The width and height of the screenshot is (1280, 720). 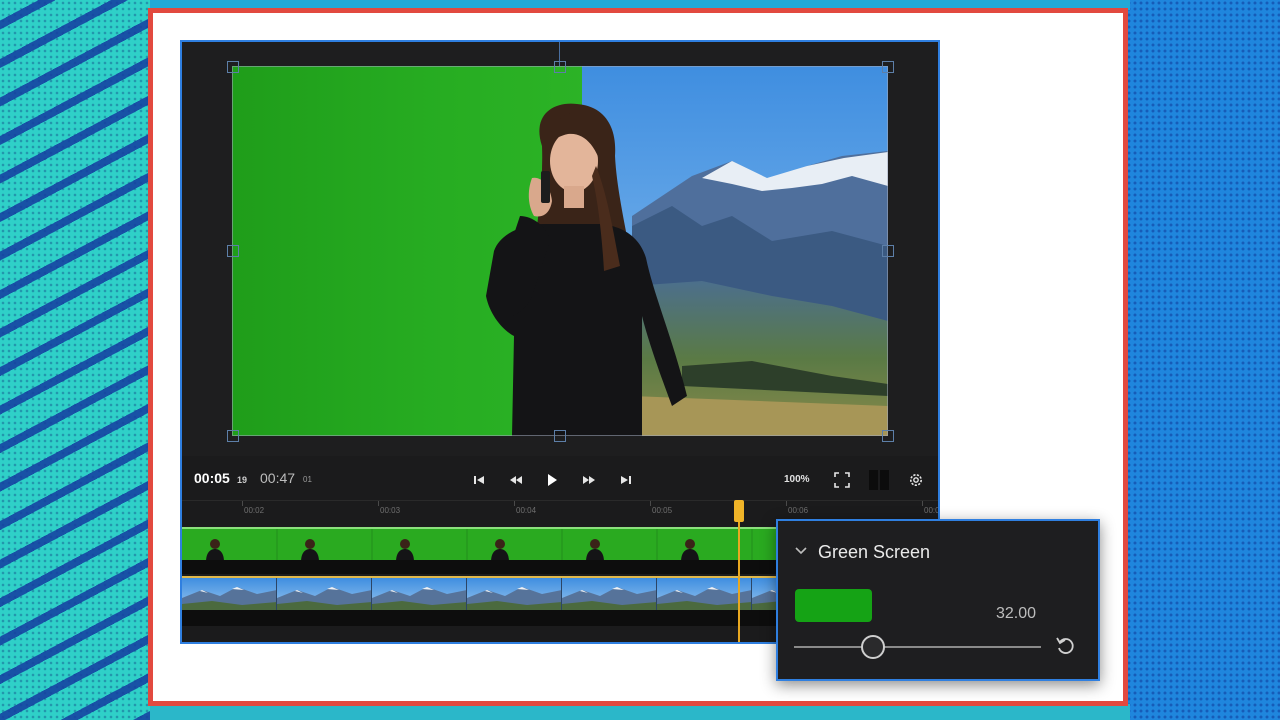 I want to click on play-icon, so click(x=552, y=480).